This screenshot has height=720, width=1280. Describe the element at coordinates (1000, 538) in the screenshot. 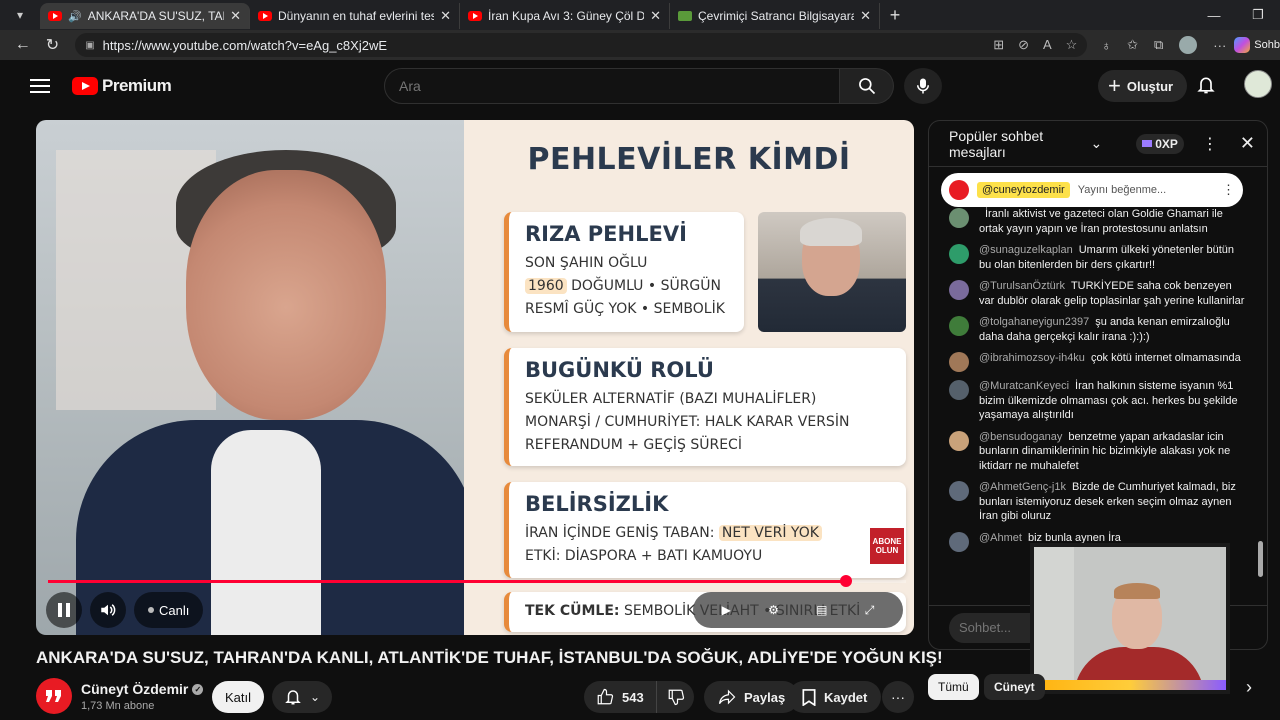

I see `chat-author: @Ahmet` at that location.